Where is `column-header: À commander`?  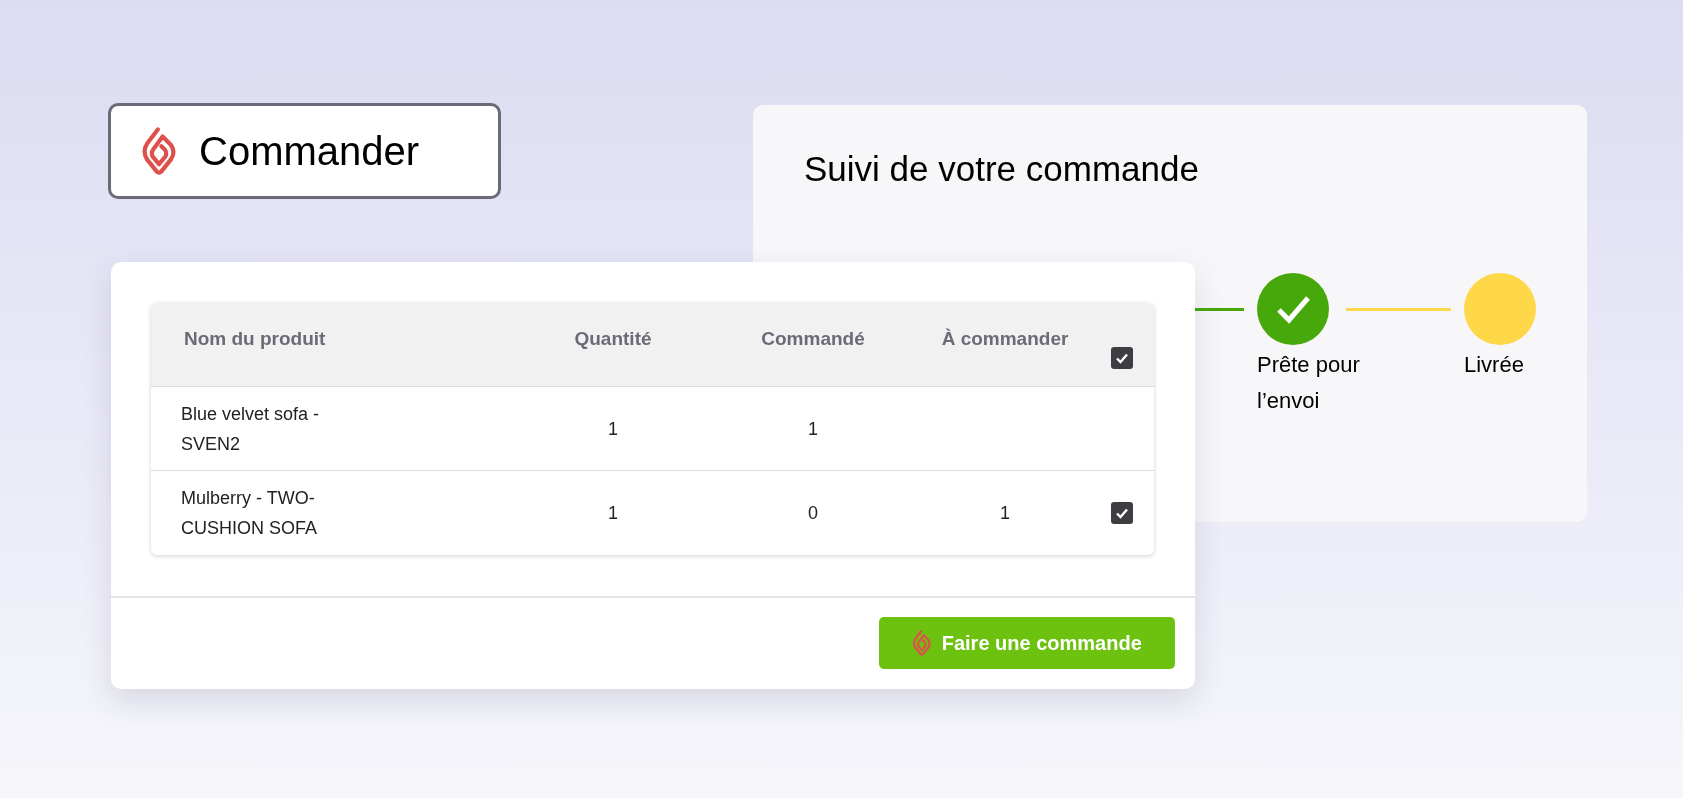
column-header: À commander is located at coordinates (1005, 338).